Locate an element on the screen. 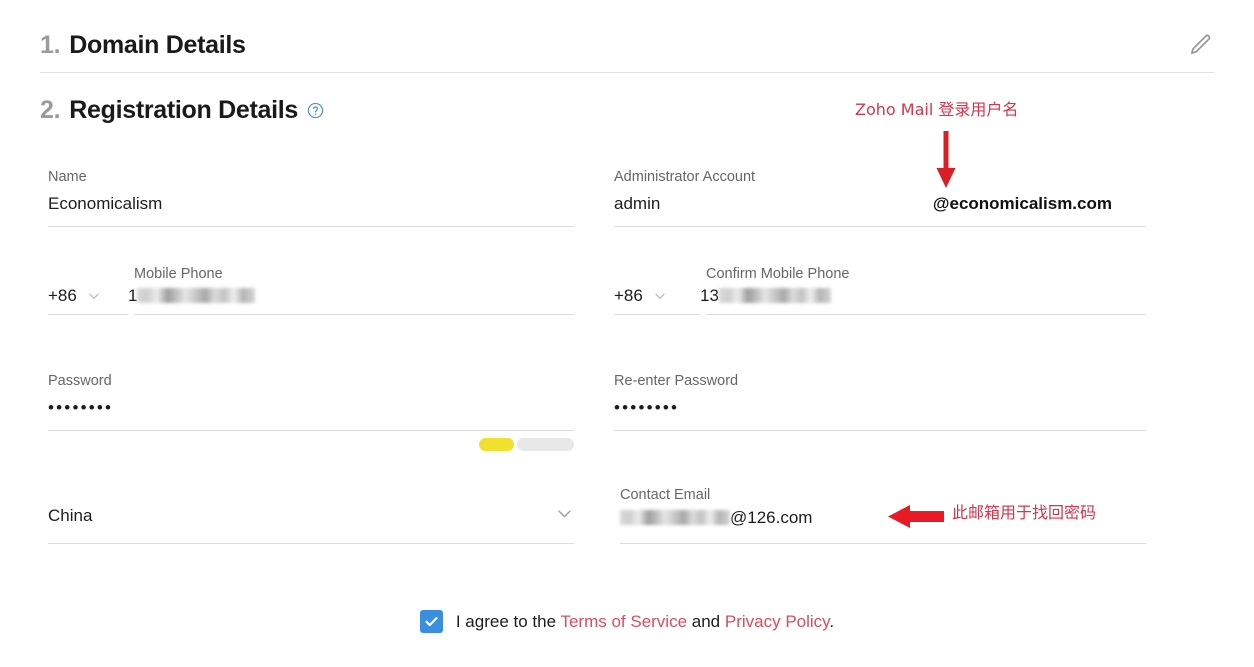 This screenshot has width=1254, height=667. confirm-mobile-phone-value: 13 is located at coordinates (709, 295).